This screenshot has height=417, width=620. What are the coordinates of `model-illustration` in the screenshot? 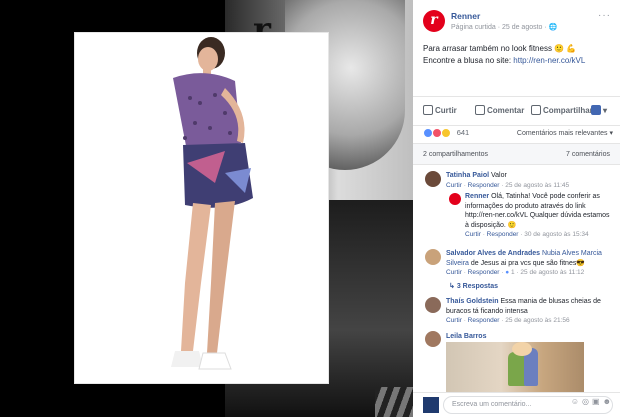 It's located at (212, 203).